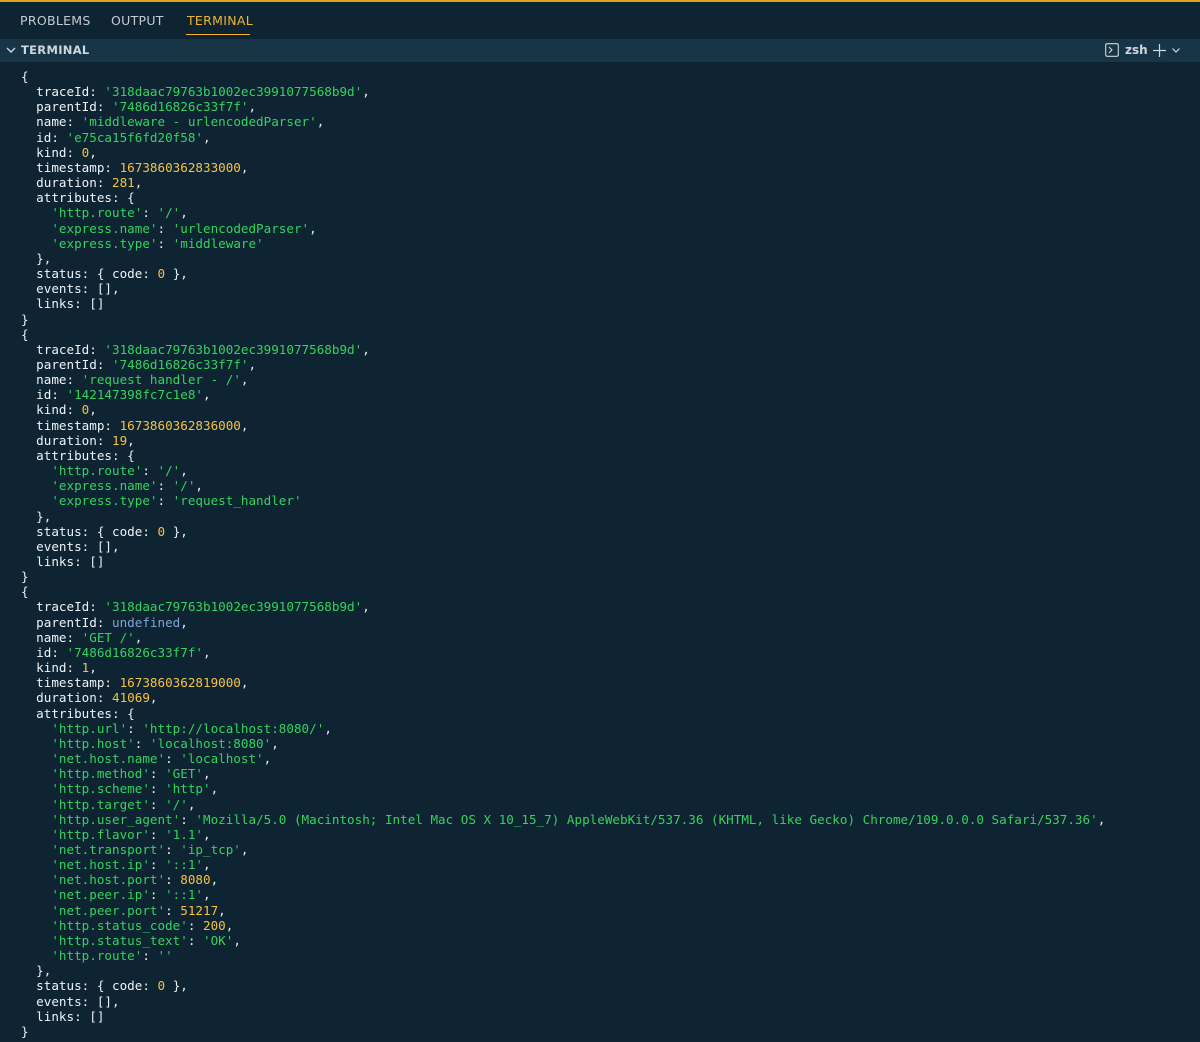 The width and height of the screenshot is (1200, 1042). Describe the element at coordinates (55, 20) in the screenshot. I see `tab-problems: PROBLEMS` at that location.